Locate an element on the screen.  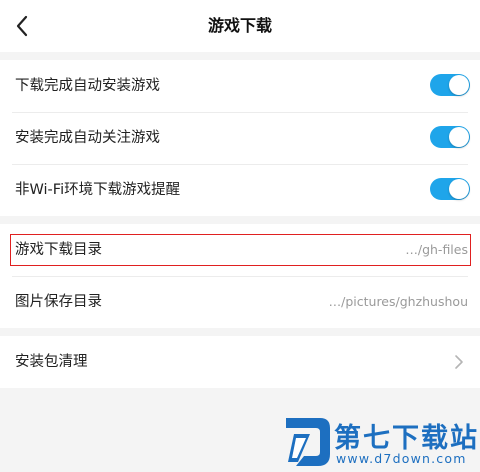
setting-label: 非Wi-Fi环境下载游戏提醒 is located at coordinates (98, 190).